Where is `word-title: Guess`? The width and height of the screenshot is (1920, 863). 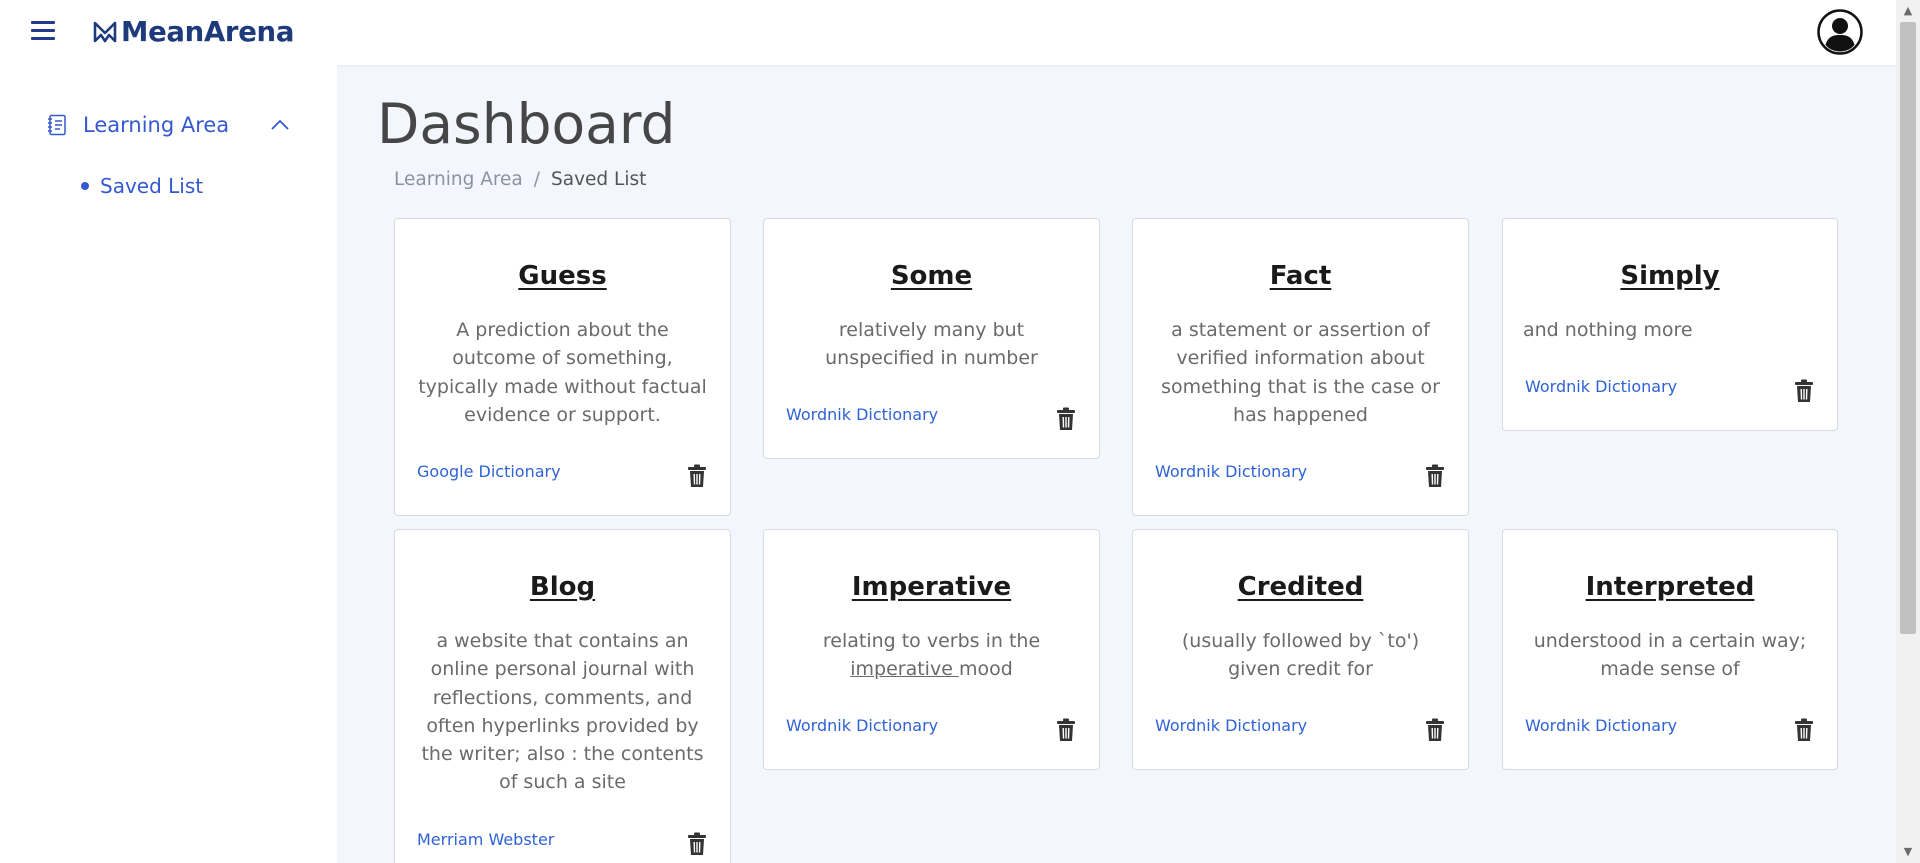 word-title: Guess is located at coordinates (562, 276).